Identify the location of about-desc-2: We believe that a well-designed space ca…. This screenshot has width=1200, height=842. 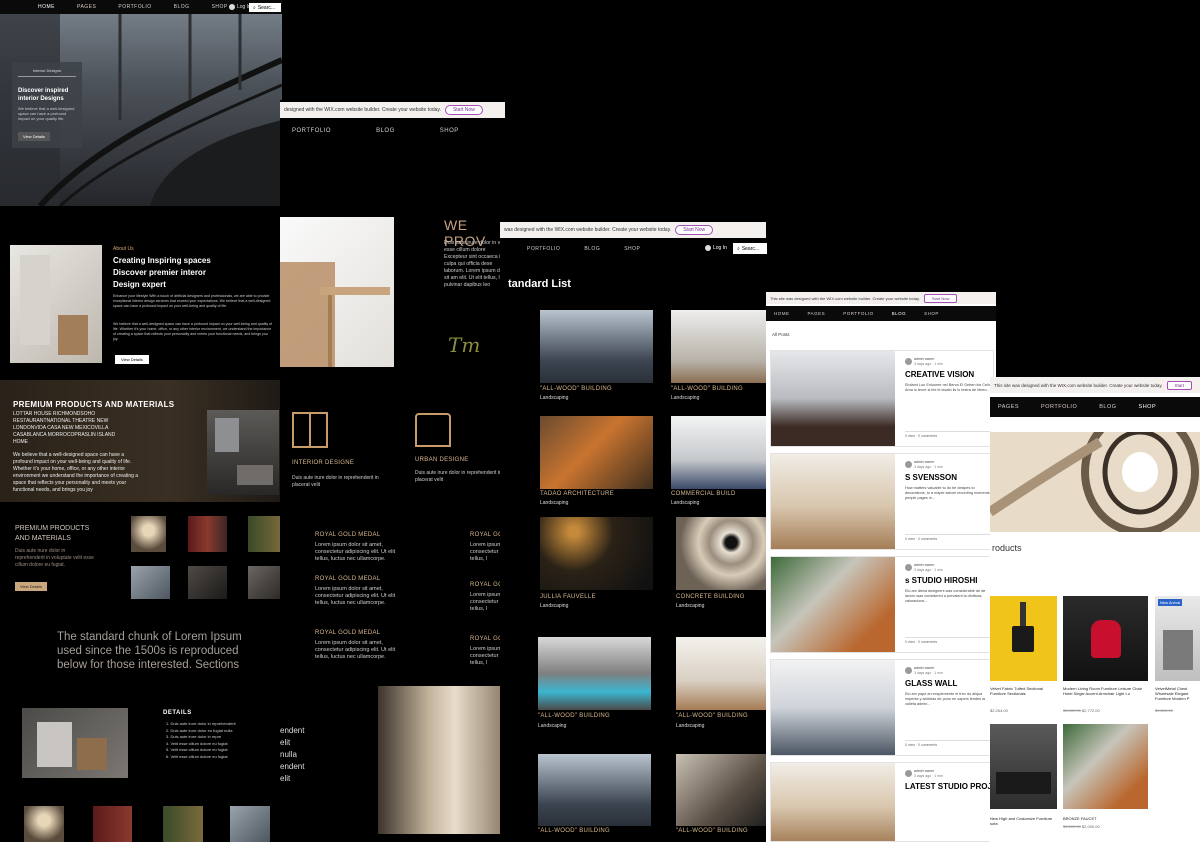
(193, 331).